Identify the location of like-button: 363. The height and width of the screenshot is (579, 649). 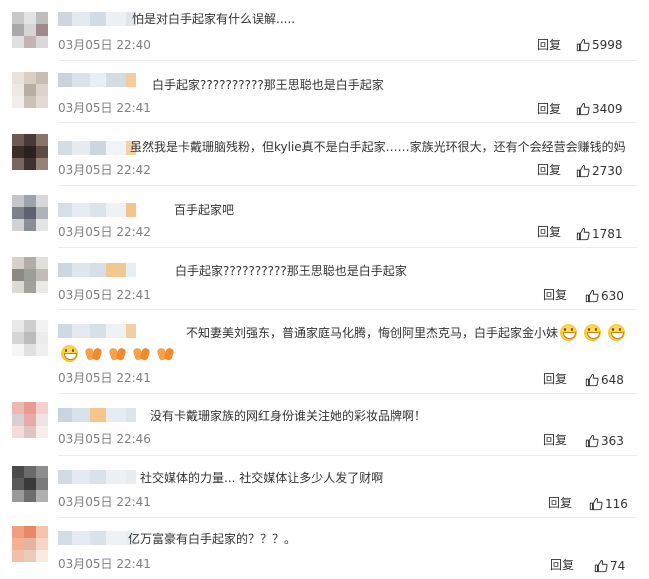
(604, 441).